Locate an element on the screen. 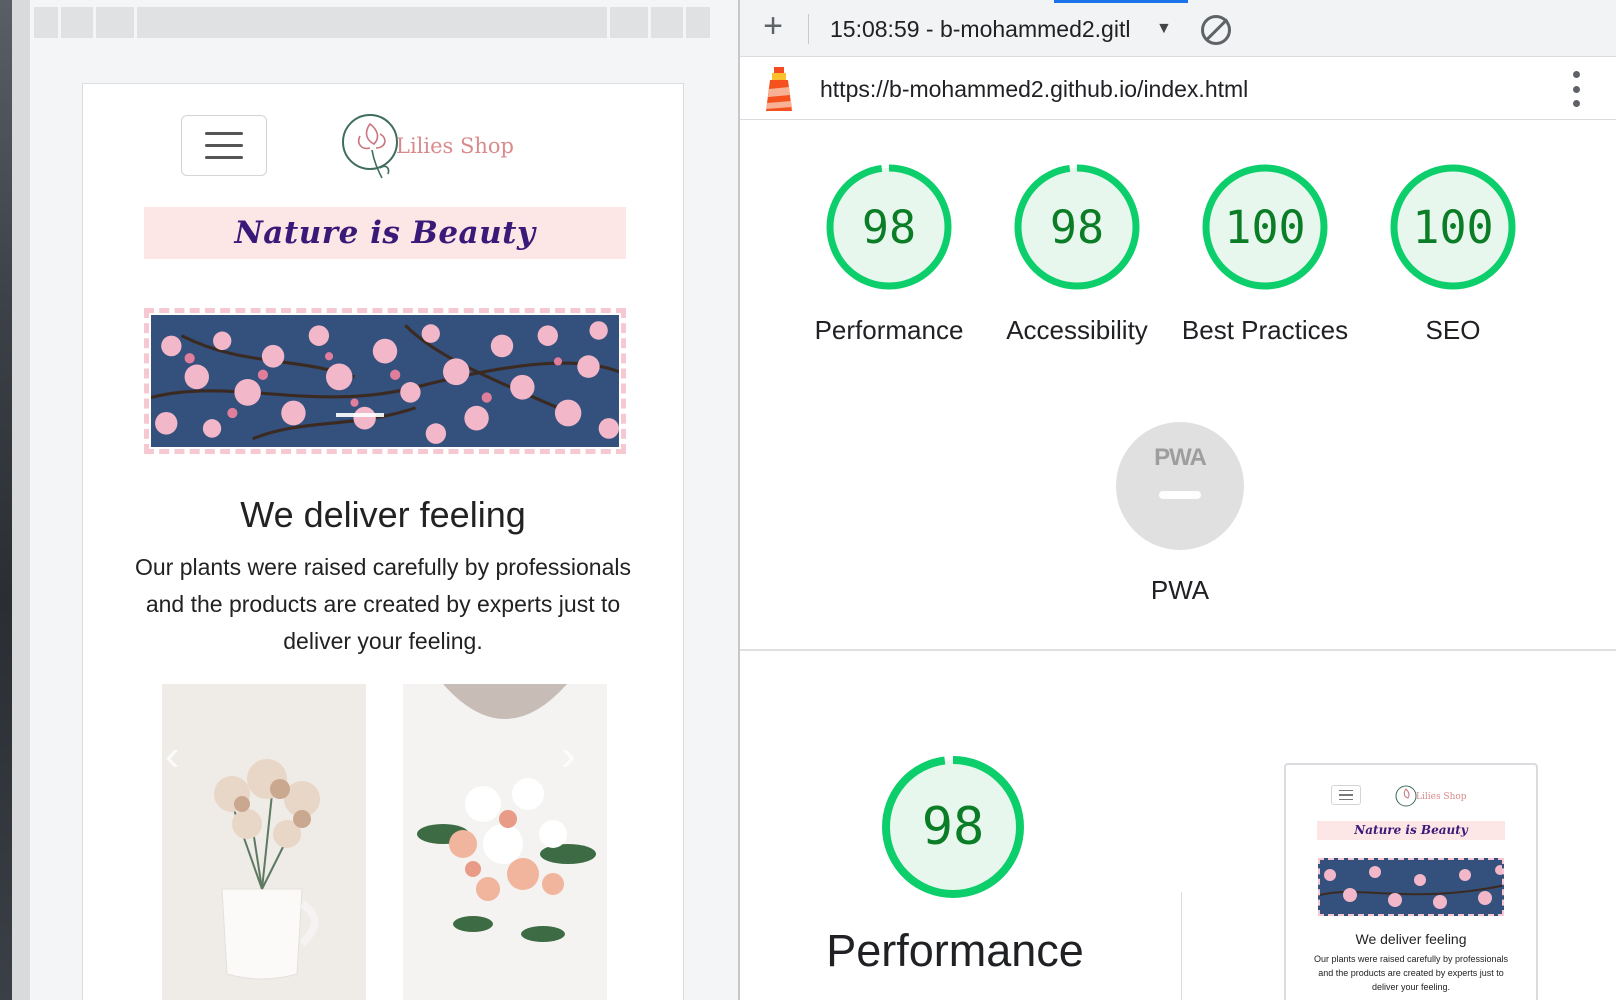 The image size is (1616, 1000). thumbnail-hamburger-icon is located at coordinates (1346, 795).